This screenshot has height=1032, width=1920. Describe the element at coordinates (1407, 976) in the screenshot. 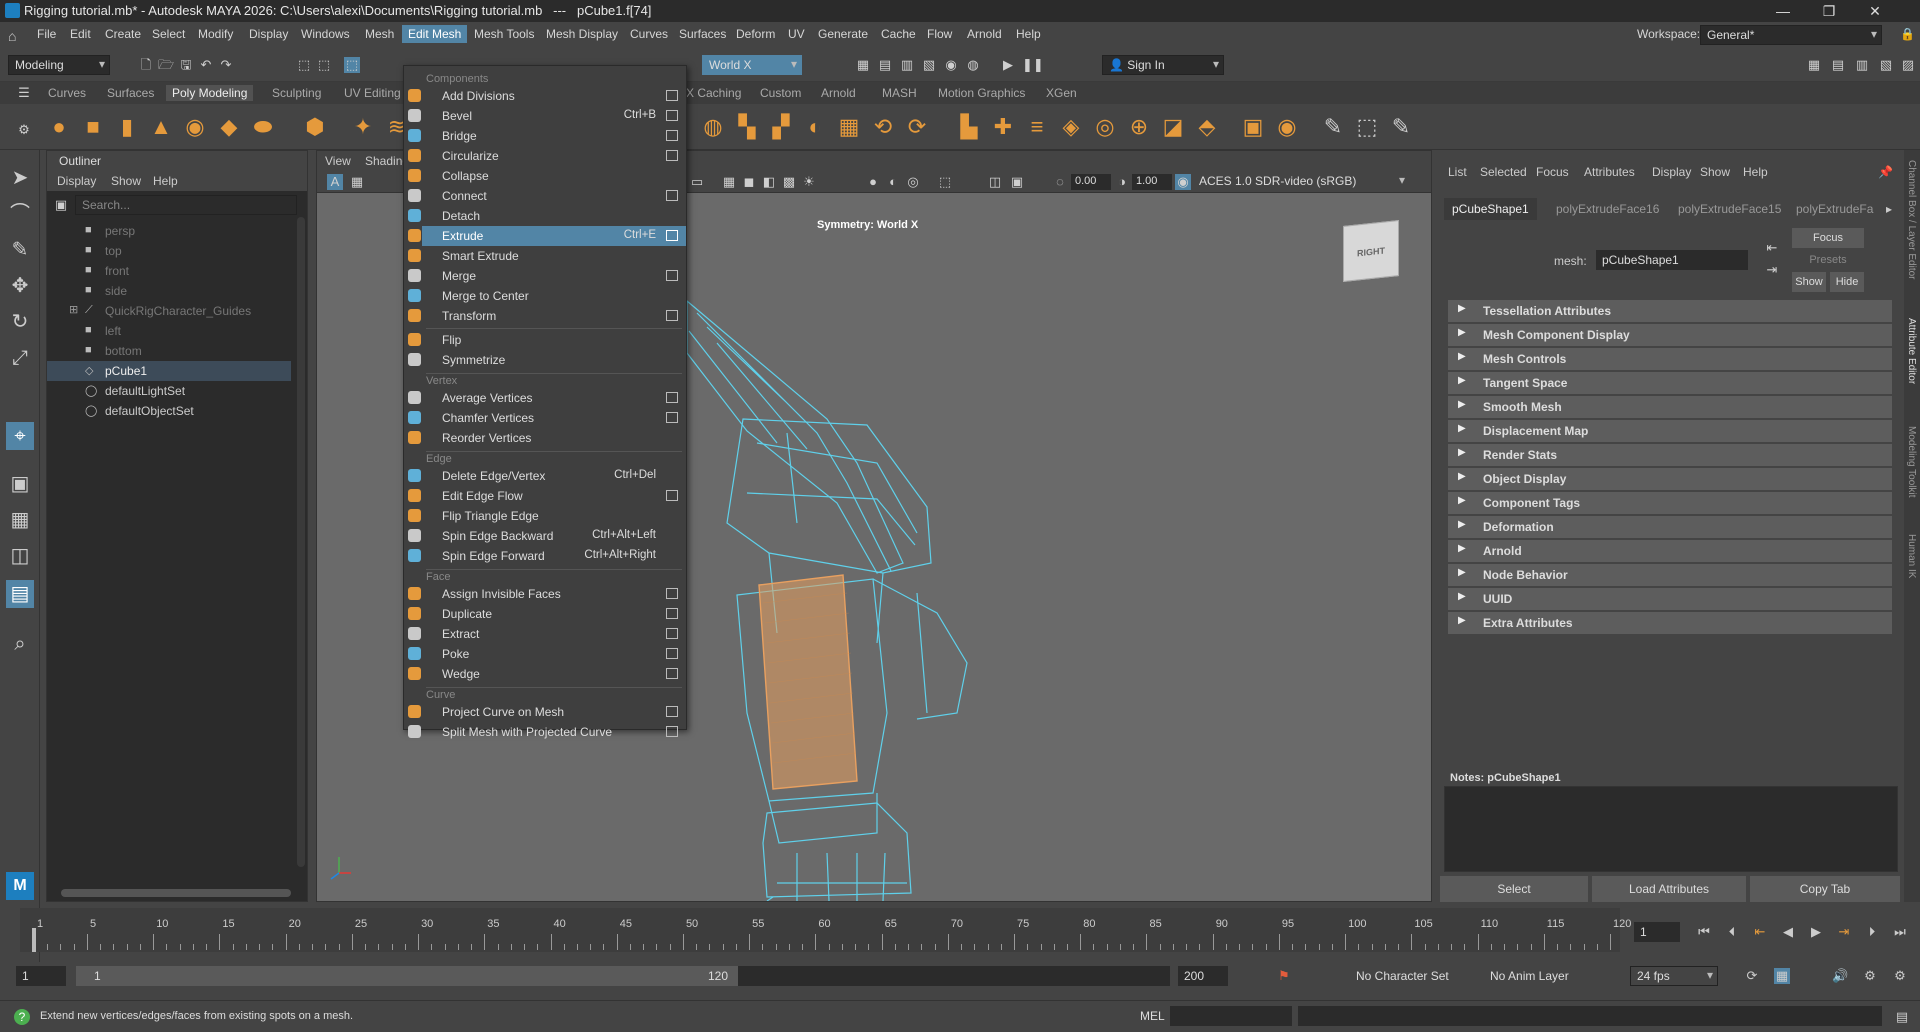

I see `character-set-dropdown: No Character Set` at that location.